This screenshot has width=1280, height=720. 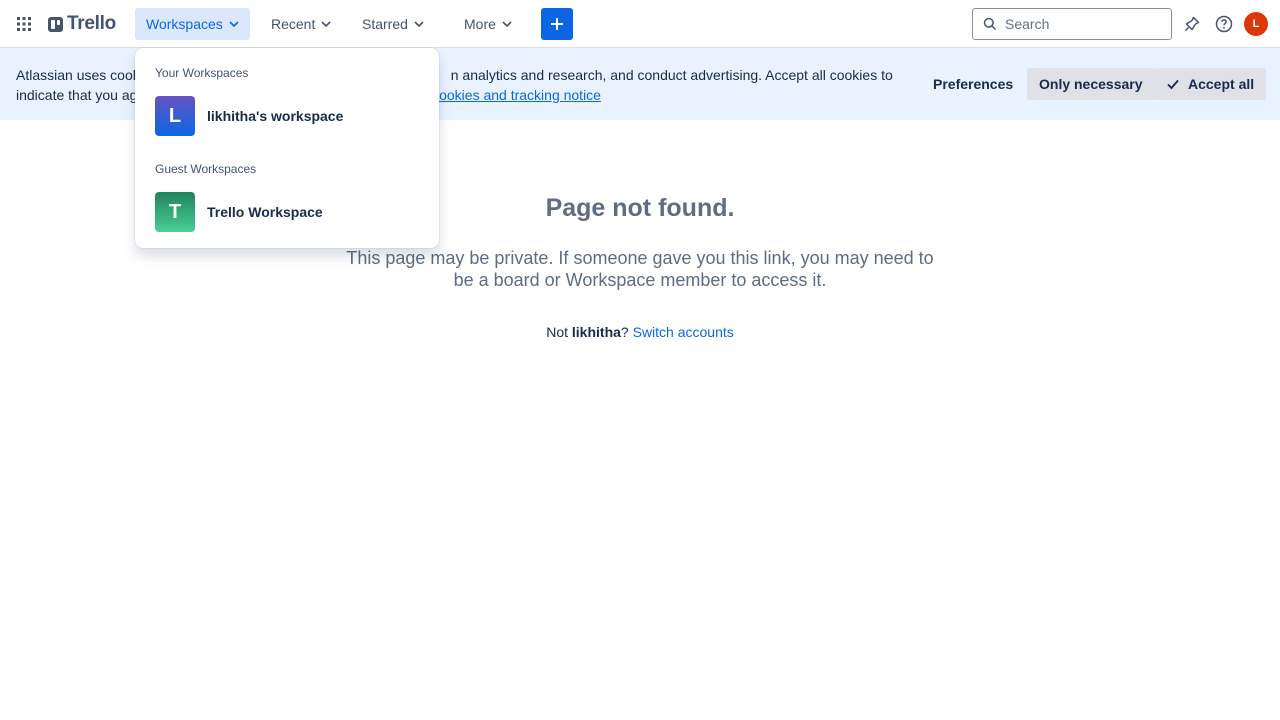 I want to click on cookie-notice-link: n cookies and tracking notice, so click(x=510, y=95).